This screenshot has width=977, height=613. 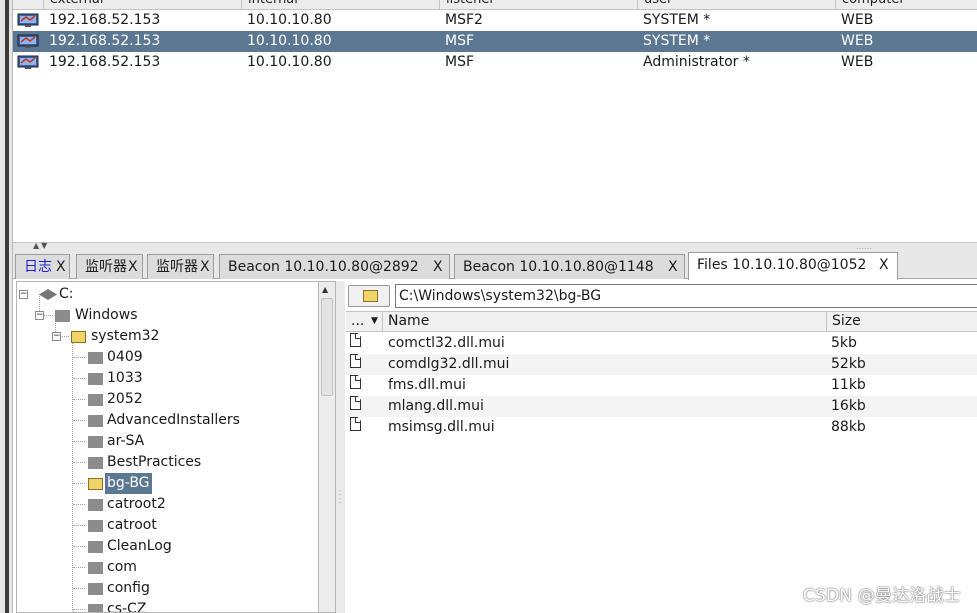 I want to click on tree-node-folder: CleanLog, so click(x=193, y=546).